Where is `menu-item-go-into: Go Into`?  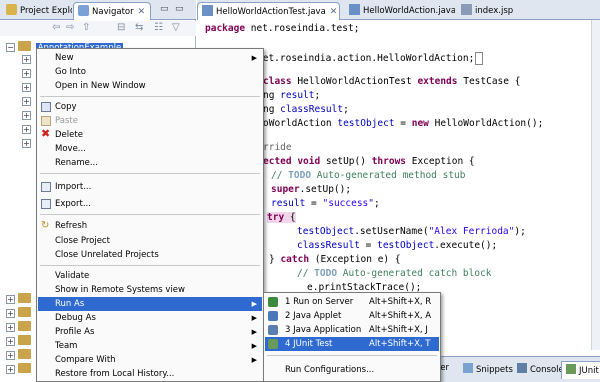 menu-item-go-into: Go Into is located at coordinates (150, 72).